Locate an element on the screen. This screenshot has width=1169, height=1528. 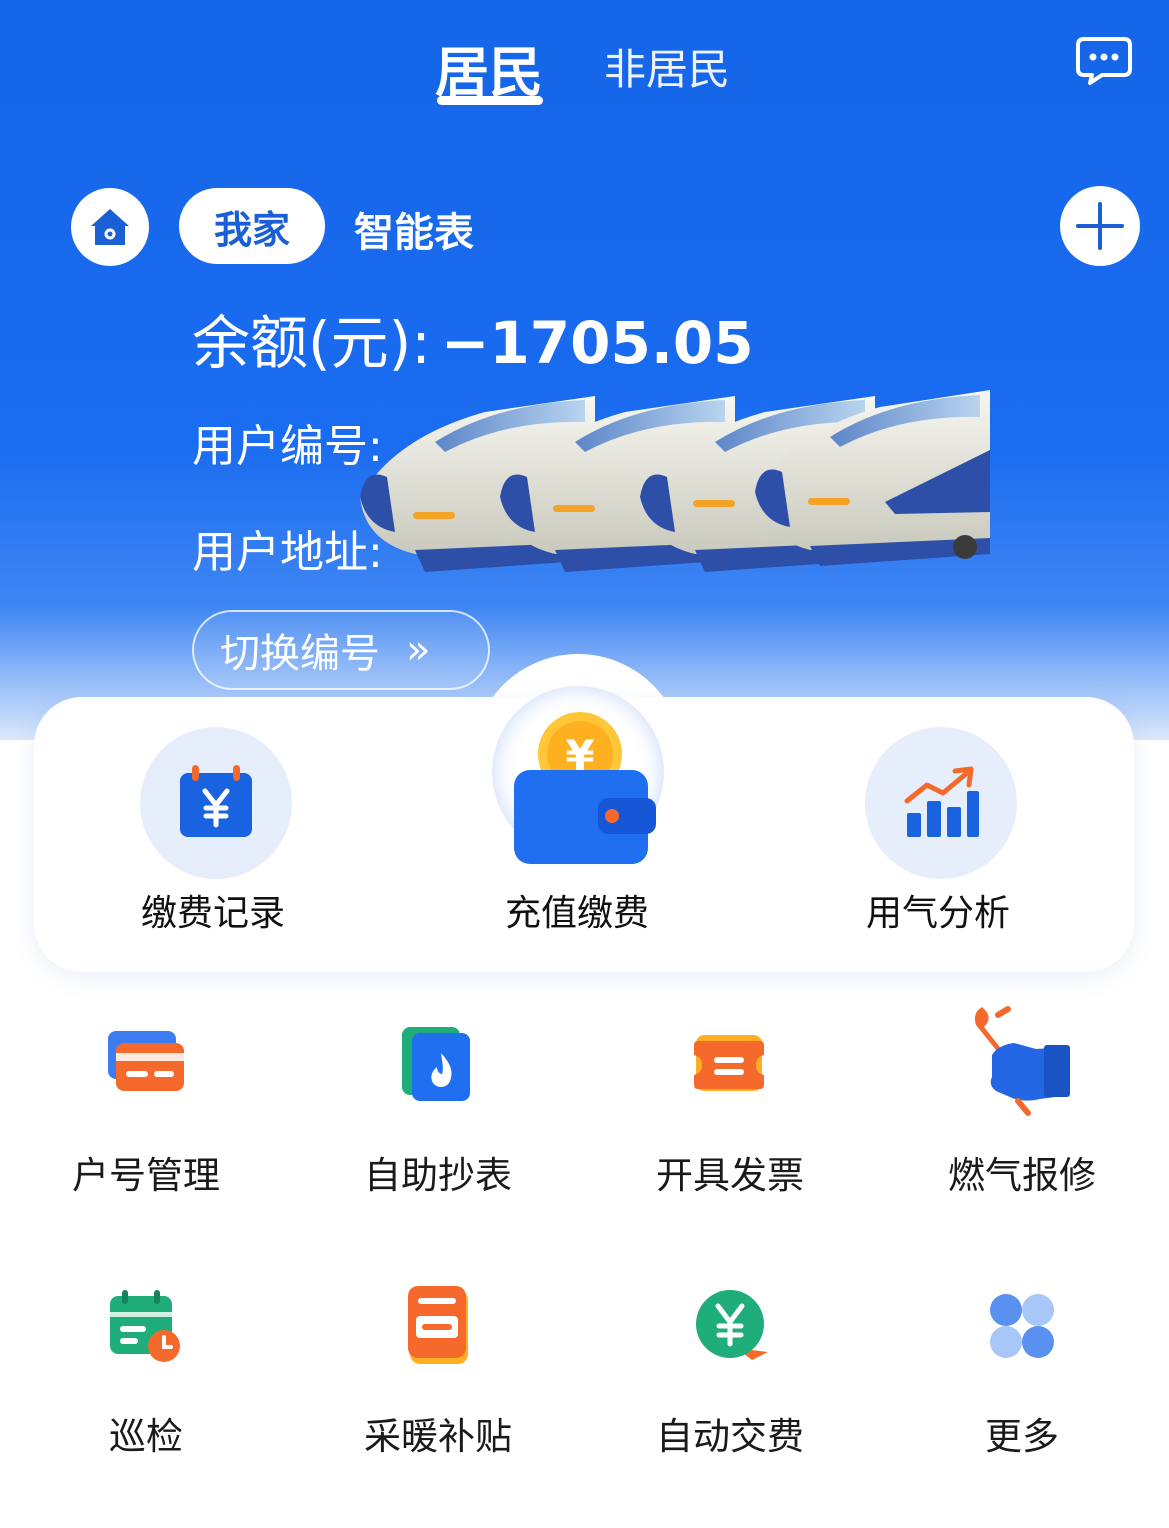
bar-chart-trend-icon is located at coordinates (941, 801).